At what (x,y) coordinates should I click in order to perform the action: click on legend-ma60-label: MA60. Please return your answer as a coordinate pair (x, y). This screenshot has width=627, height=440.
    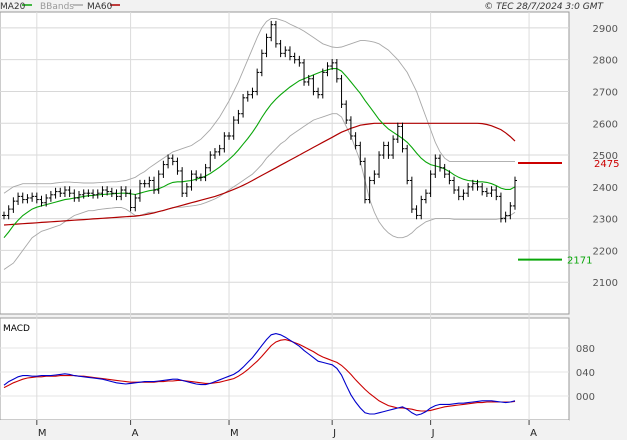
    Looking at the image, I should click on (100, 7).